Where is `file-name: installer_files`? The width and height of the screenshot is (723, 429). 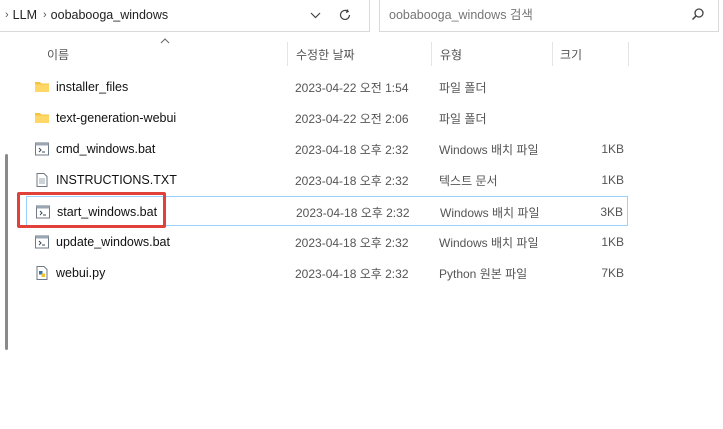
file-name: installer_files is located at coordinates (92, 87).